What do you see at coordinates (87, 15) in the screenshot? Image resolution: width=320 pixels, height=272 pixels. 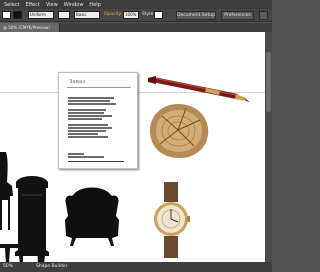 I see `brush-style-dropdown: Basic` at bounding box center [87, 15].